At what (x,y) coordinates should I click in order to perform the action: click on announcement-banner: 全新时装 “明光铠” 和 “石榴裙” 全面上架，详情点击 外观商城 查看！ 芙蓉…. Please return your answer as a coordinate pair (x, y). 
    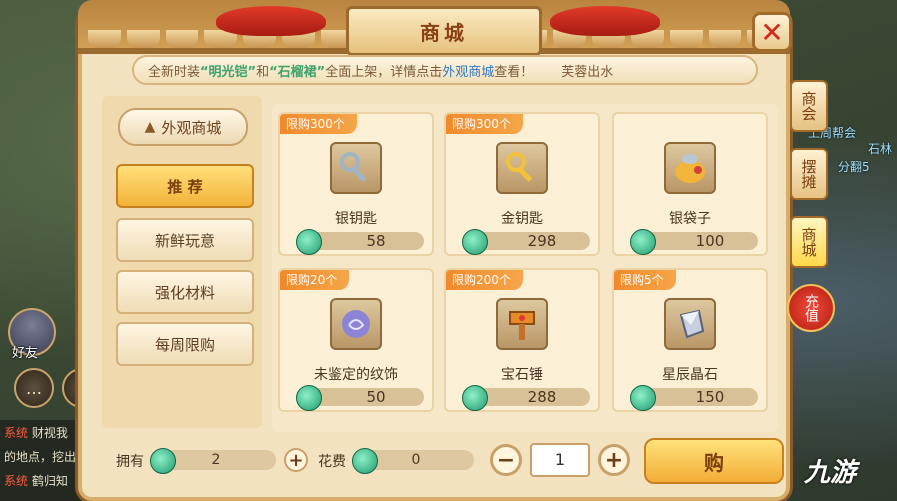
    Looking at the image, I should click on (445, 70).